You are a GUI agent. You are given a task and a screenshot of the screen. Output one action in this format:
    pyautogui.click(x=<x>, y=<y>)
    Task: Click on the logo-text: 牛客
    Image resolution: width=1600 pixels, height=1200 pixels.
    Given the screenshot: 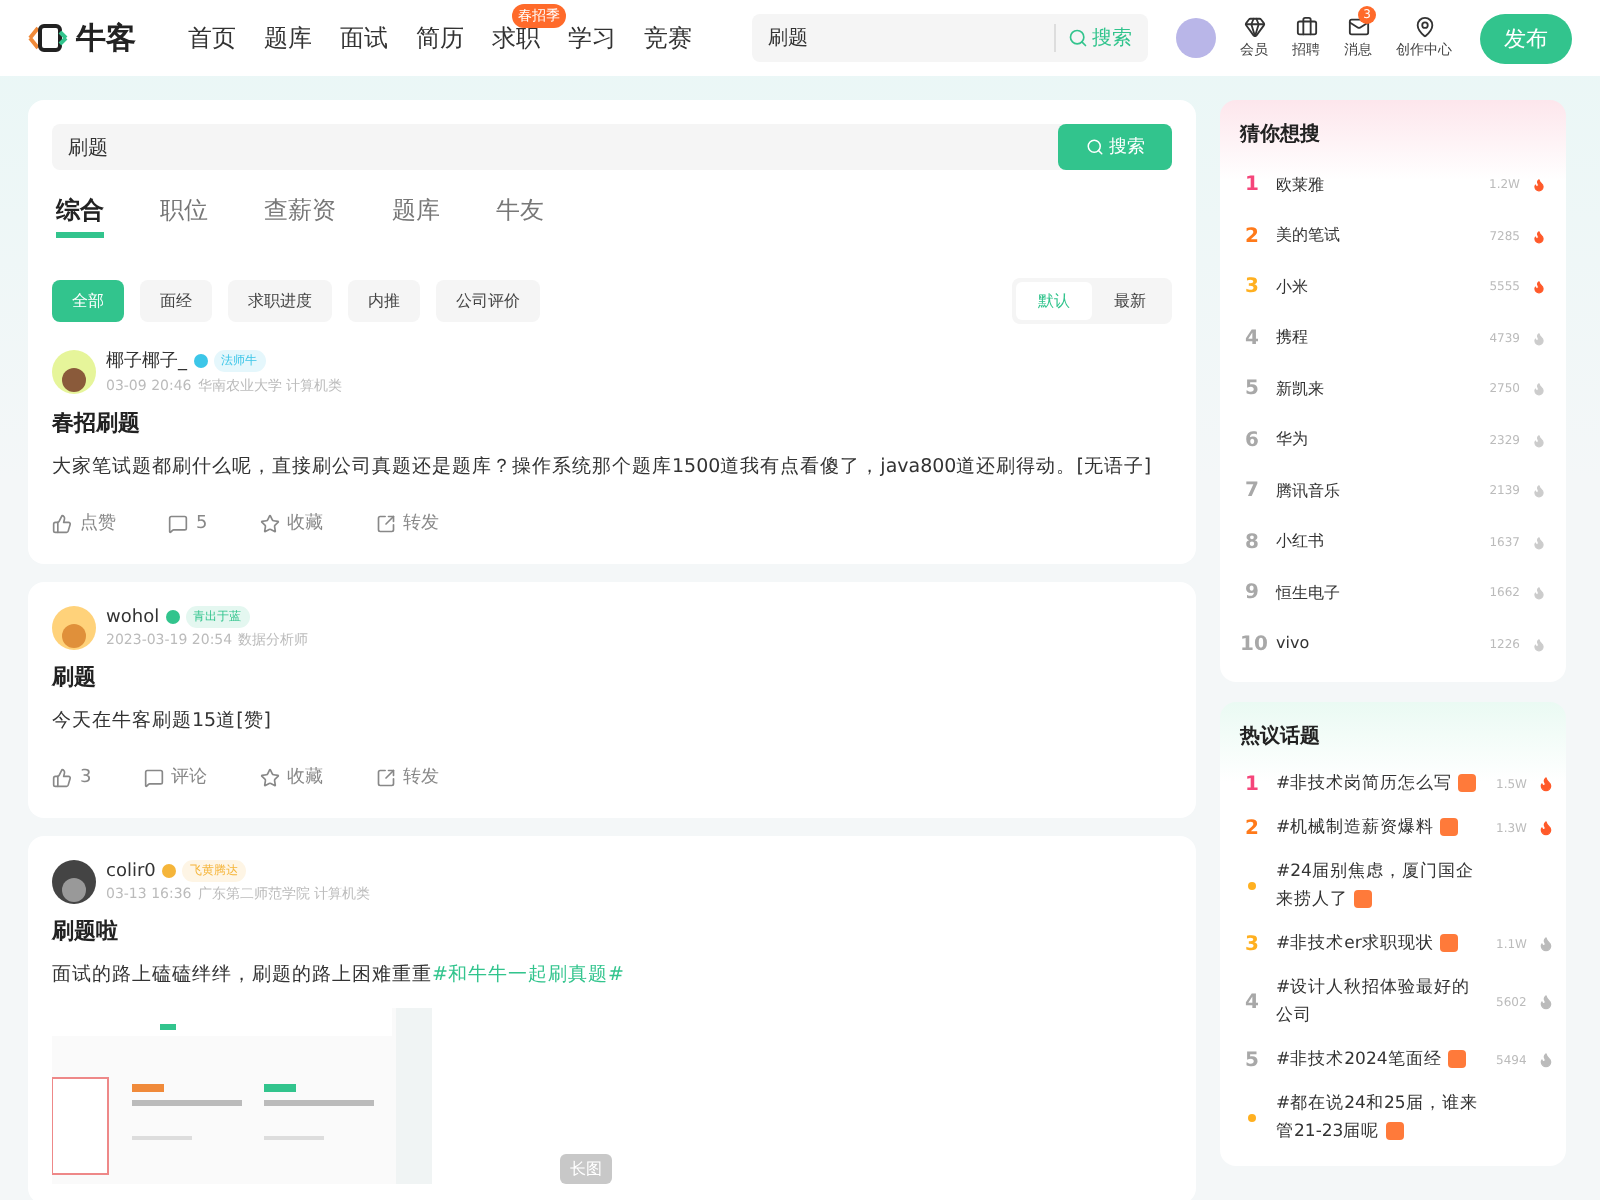 What is the action you would take?
    pyautogui.click(x=106, y=38)
    